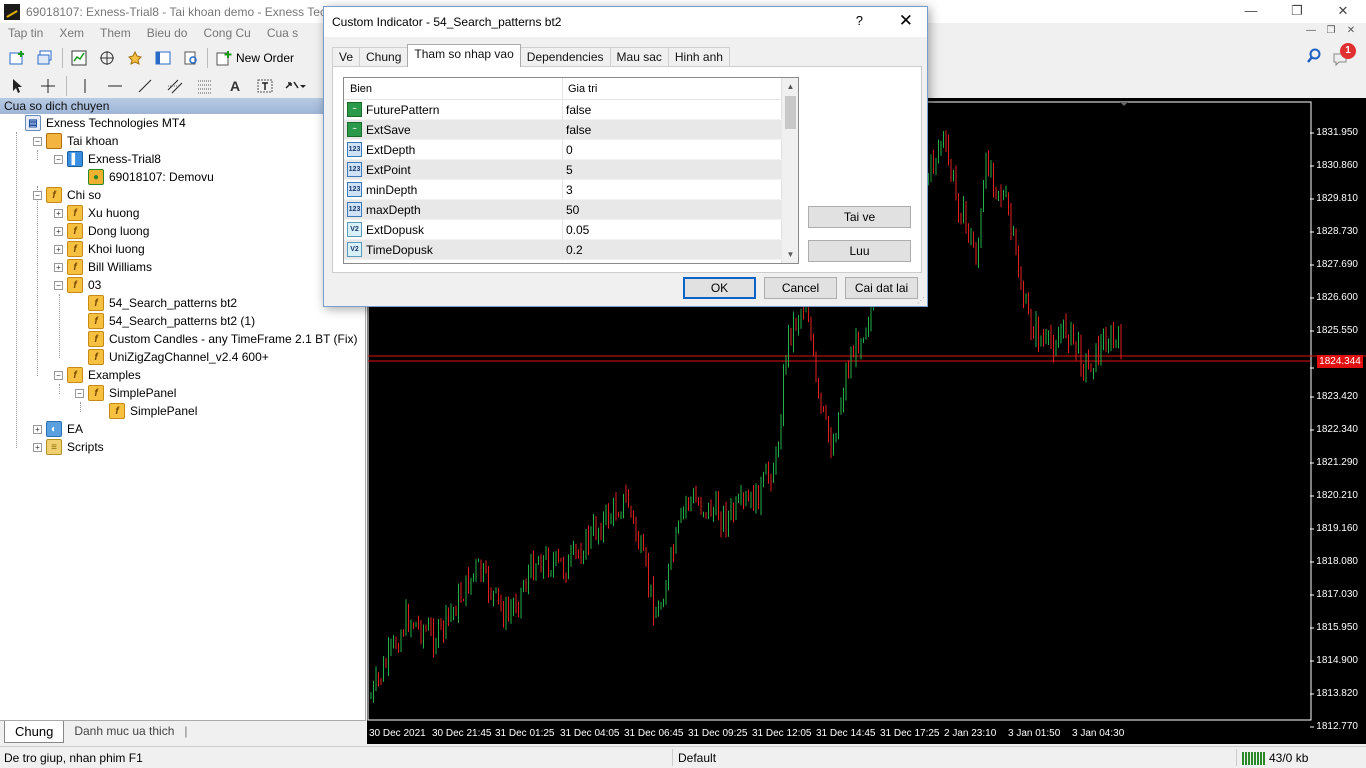 This screenshot has height=768, width=1366. I want to click on menu-charts: Bieu do, so click(167, 33).